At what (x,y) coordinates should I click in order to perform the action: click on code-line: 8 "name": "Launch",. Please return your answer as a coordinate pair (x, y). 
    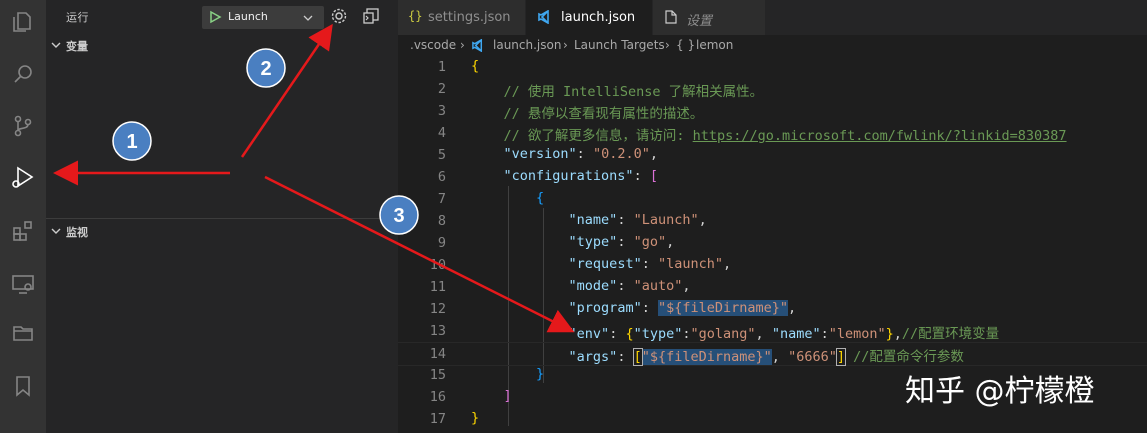
    Looking at the image, I should click on (572, 220).